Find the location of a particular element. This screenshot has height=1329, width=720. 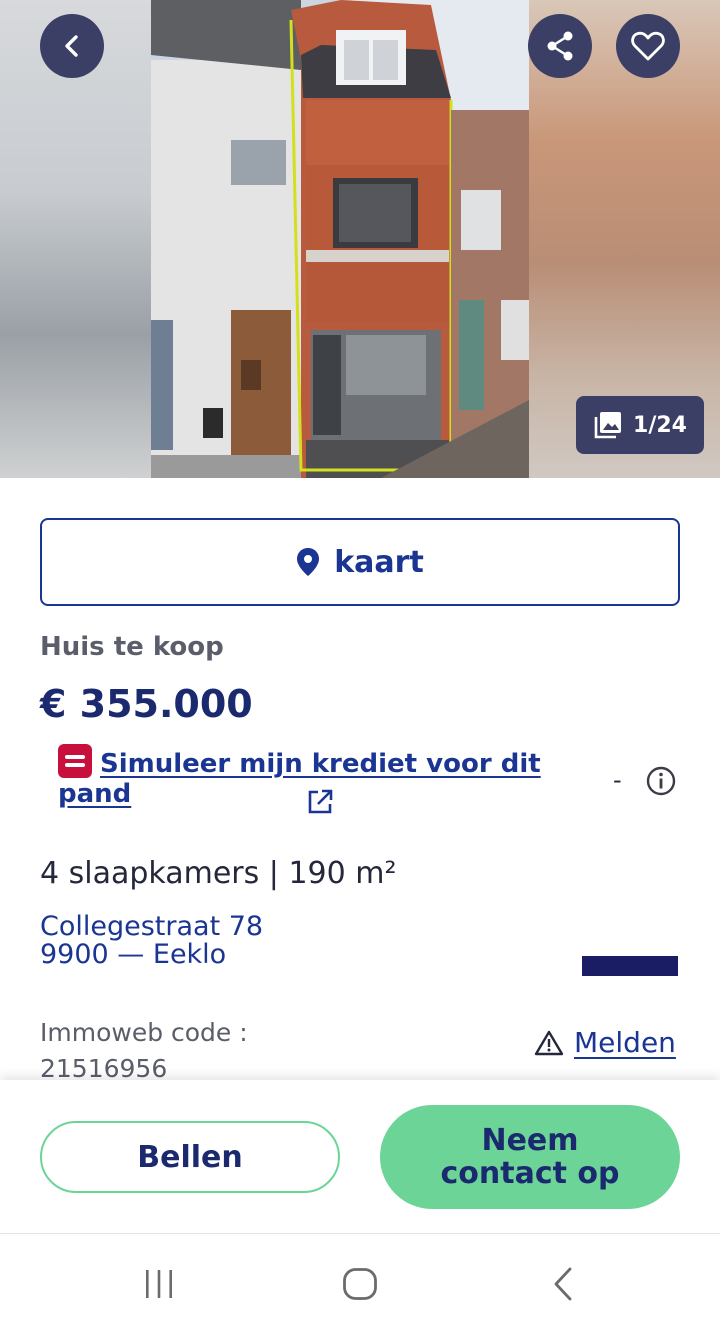

contact-button: Neem contact op is located at coordinates (530, 1157).